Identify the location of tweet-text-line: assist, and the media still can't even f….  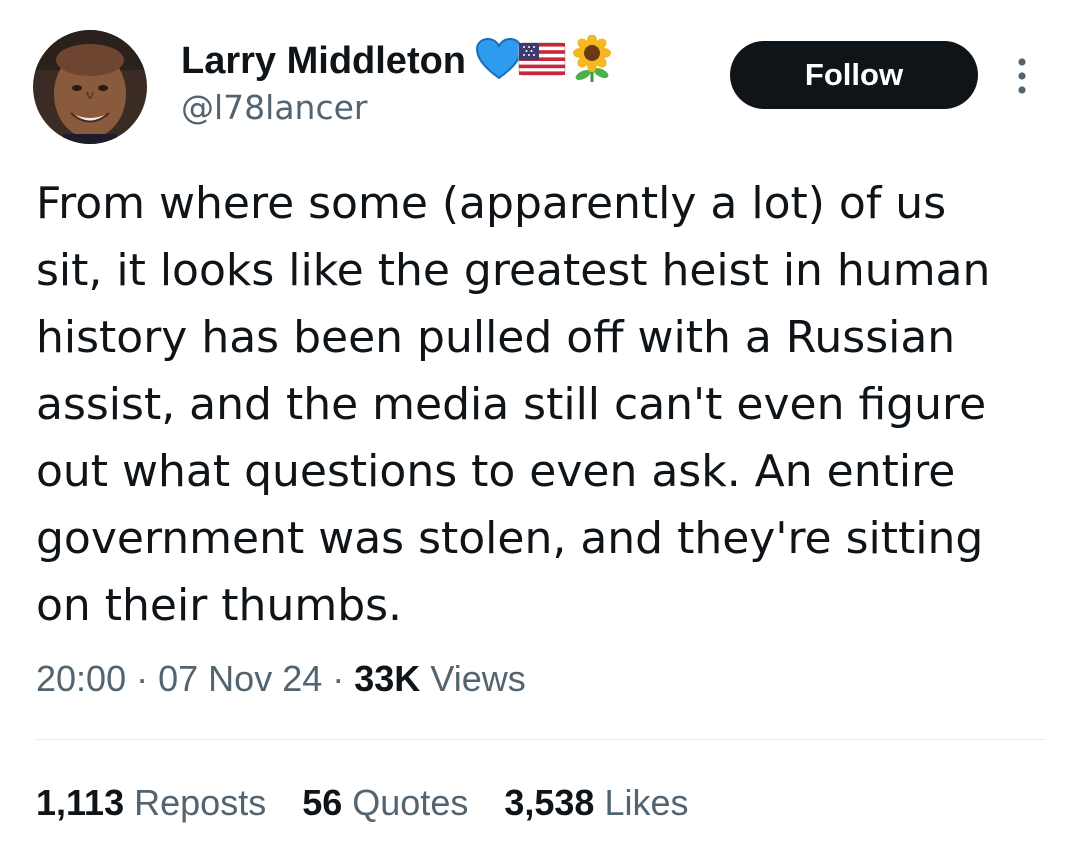
(511, 404).